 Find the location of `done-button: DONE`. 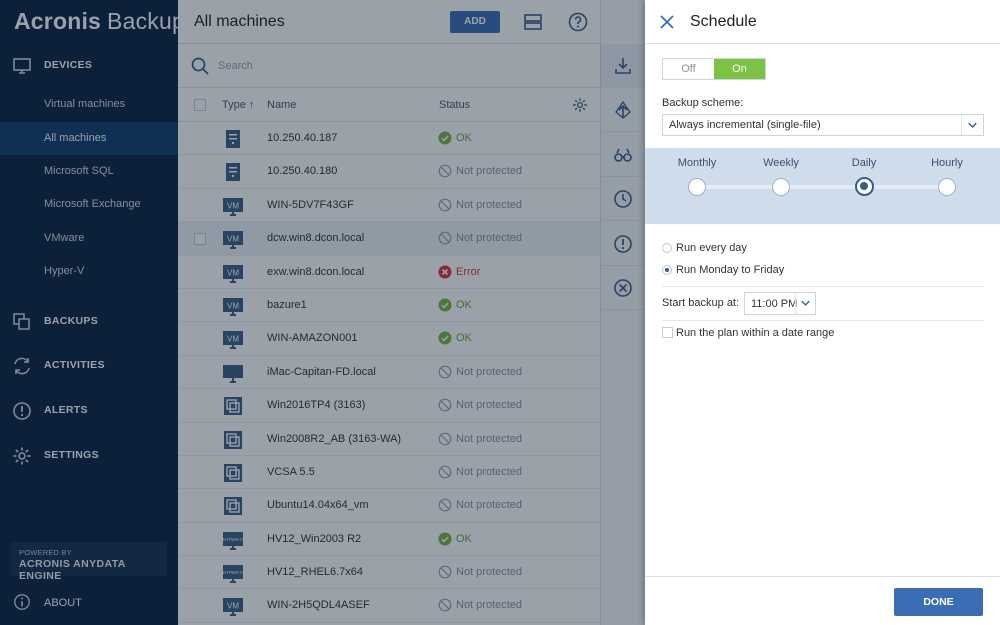

done-button: DONE is located at coordinates (938, 602).